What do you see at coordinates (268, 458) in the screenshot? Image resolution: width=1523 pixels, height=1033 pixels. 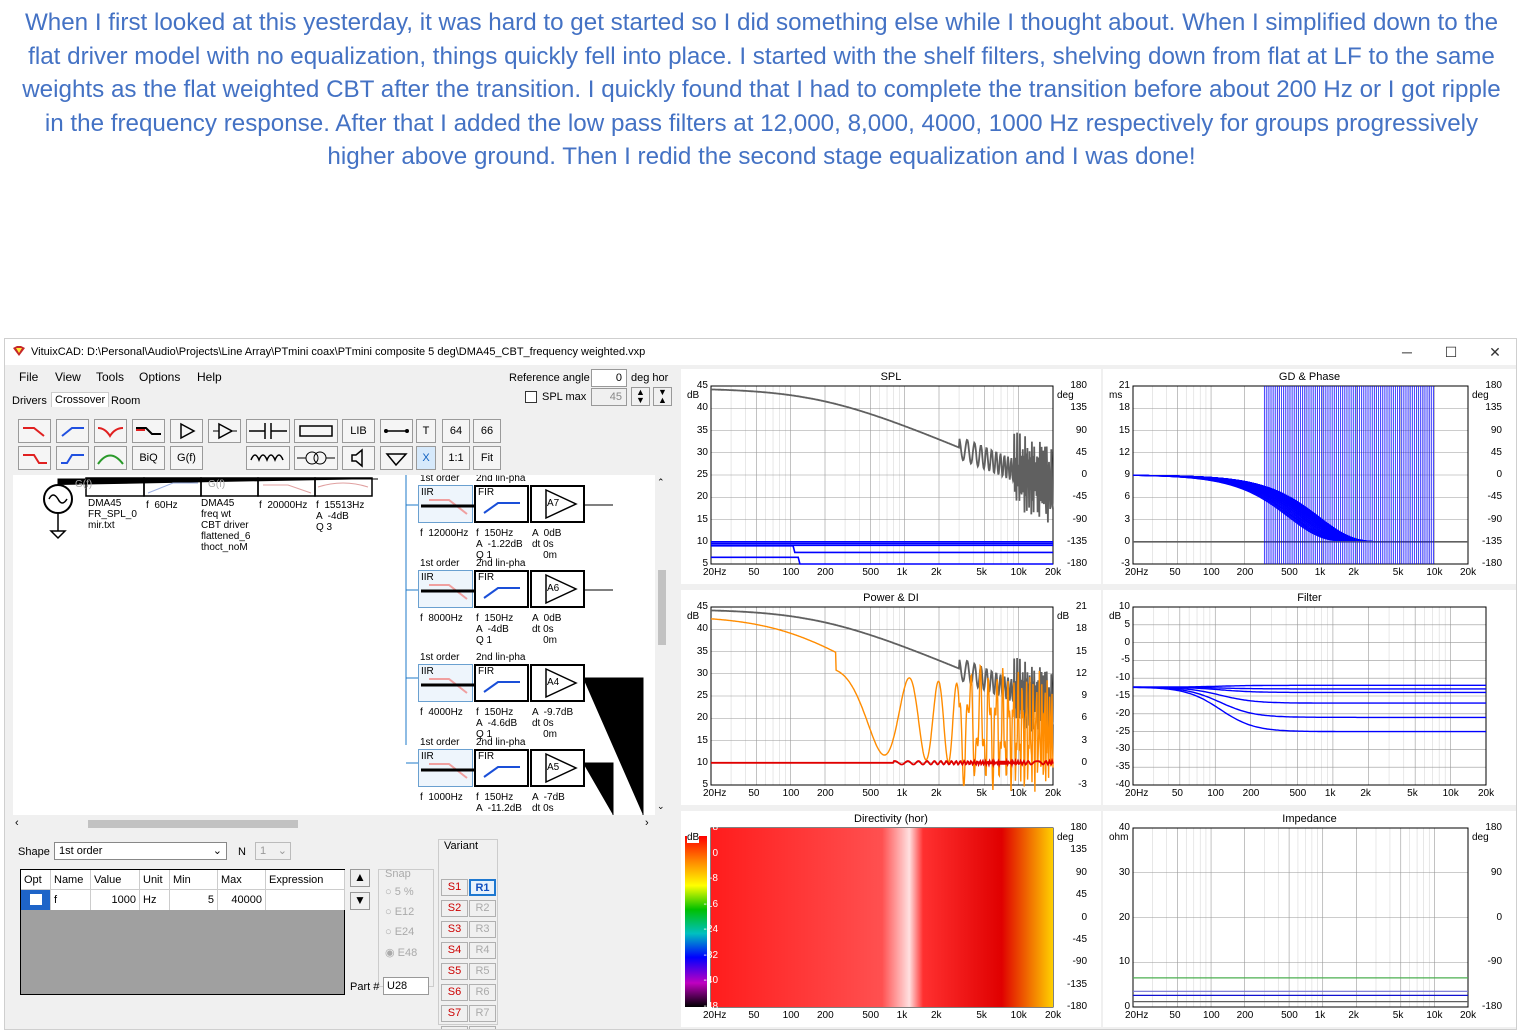 I see `inductor-tool-button` at bounding box center [268, 458].